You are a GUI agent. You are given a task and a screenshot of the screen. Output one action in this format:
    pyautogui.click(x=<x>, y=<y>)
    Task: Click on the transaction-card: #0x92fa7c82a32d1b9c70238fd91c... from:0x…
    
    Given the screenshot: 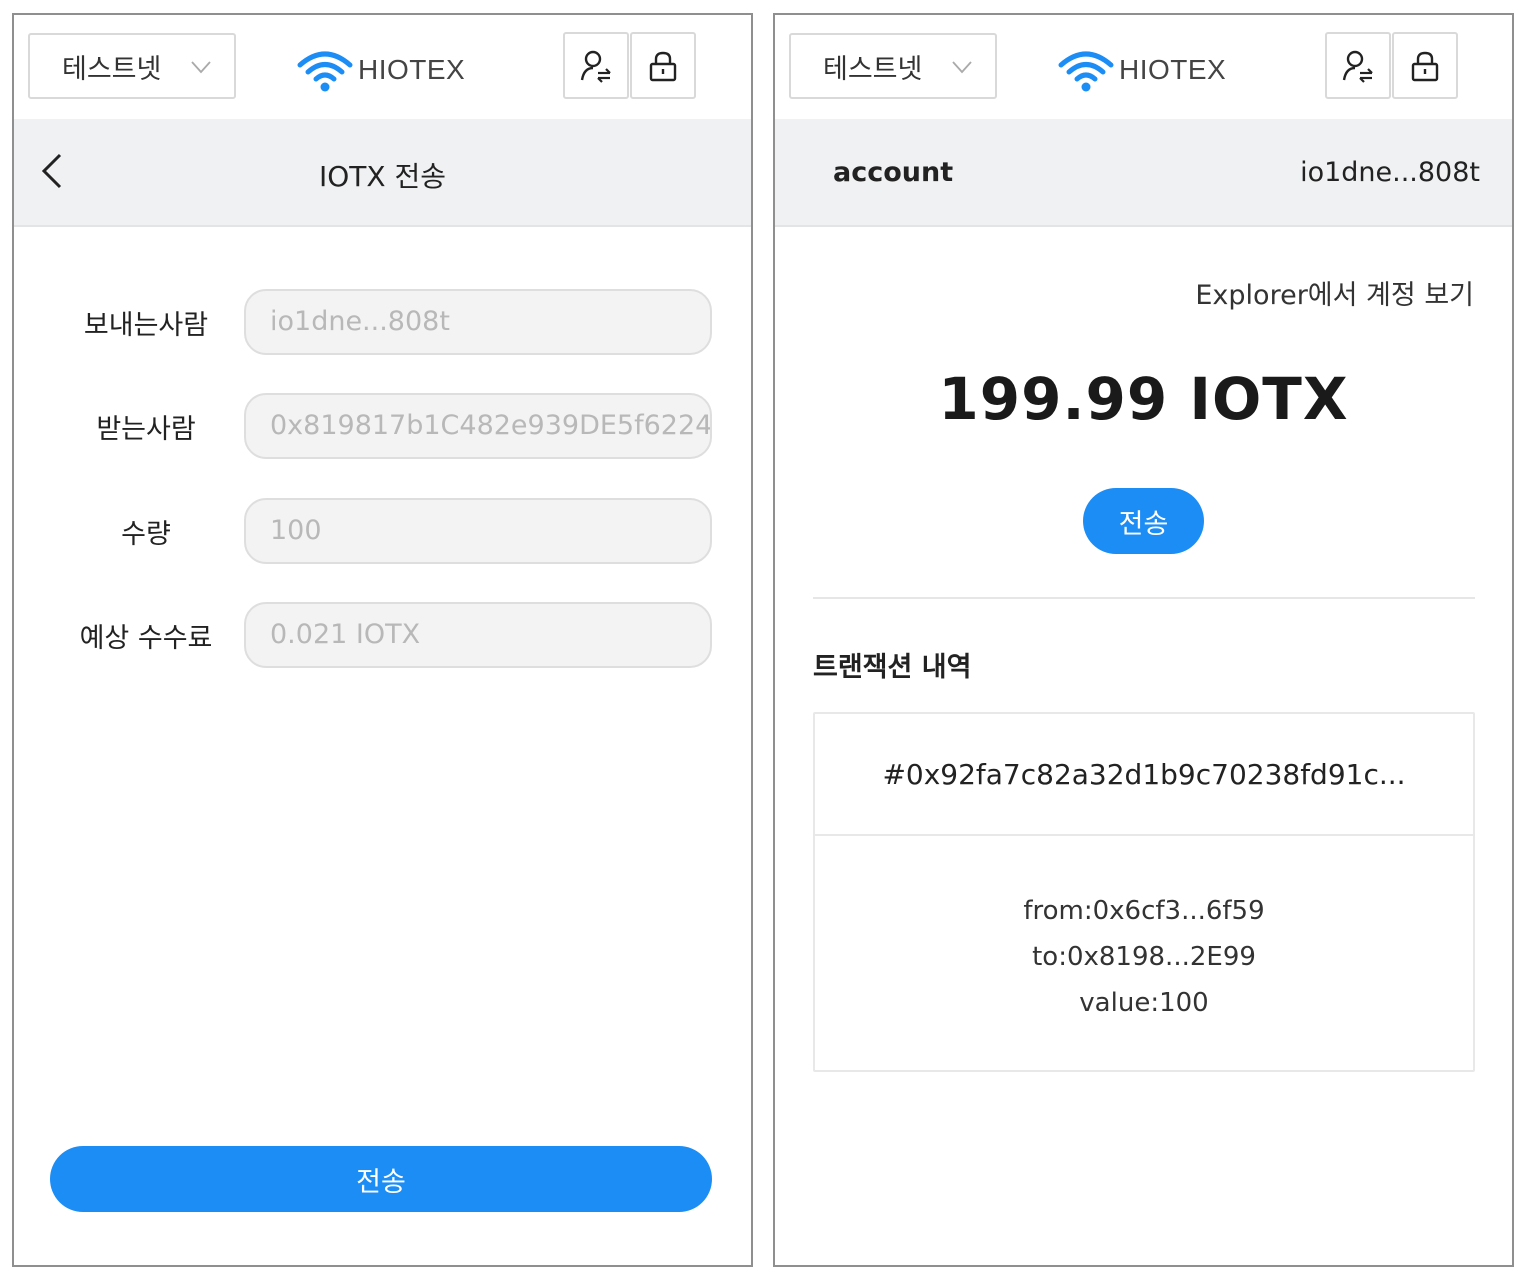 What is the action you would take?
    pyautogui.click(x=1144, y=892)
    